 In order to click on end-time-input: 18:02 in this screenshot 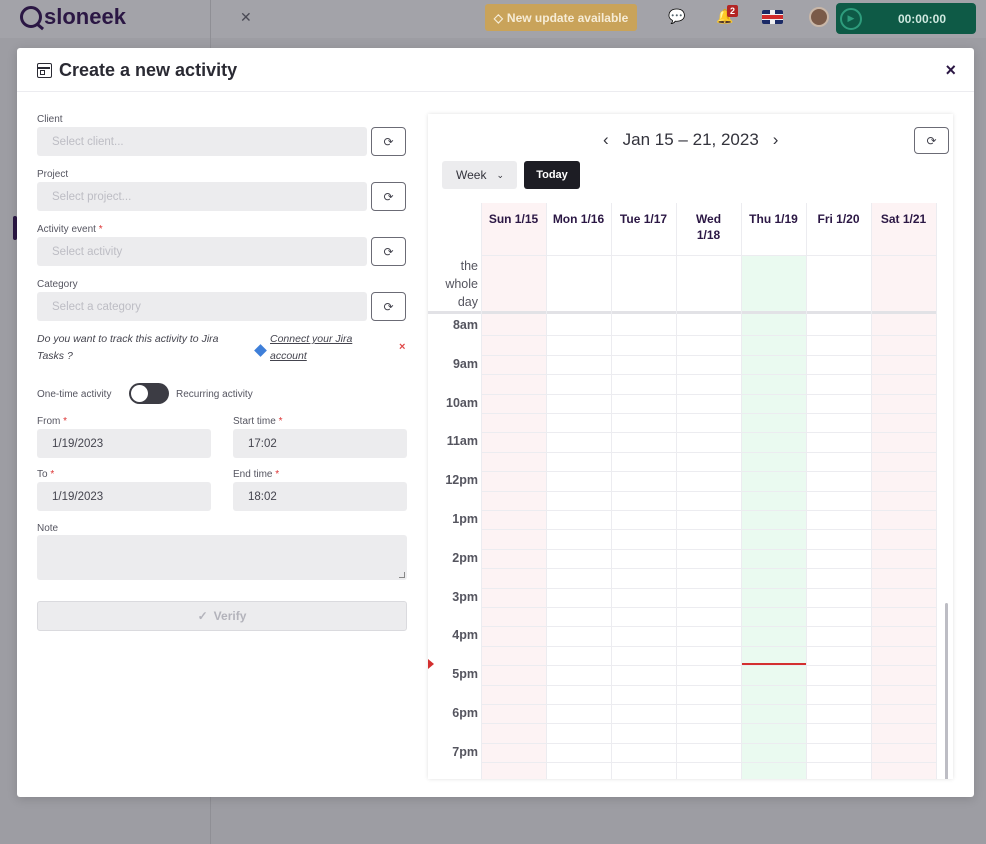, I will do `click(320, 496)`.